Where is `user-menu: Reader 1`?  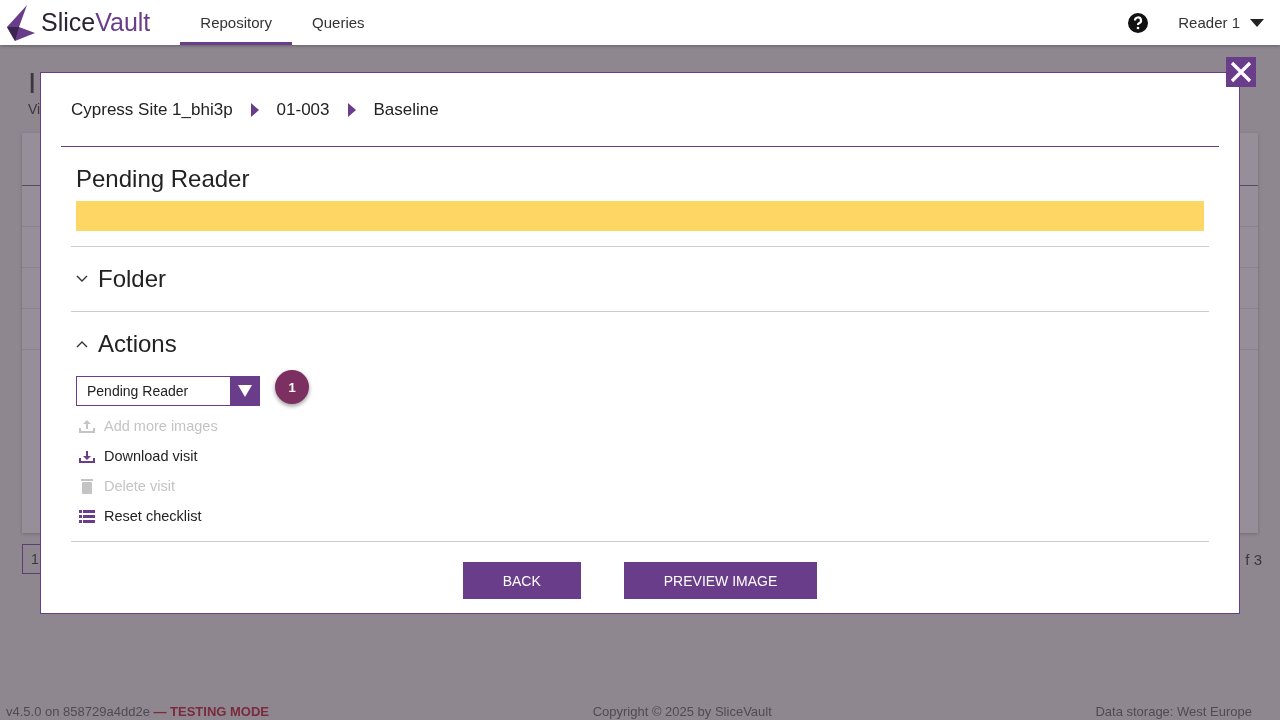 user-menu: Reader 1 is located at coordinates (1221, 22).